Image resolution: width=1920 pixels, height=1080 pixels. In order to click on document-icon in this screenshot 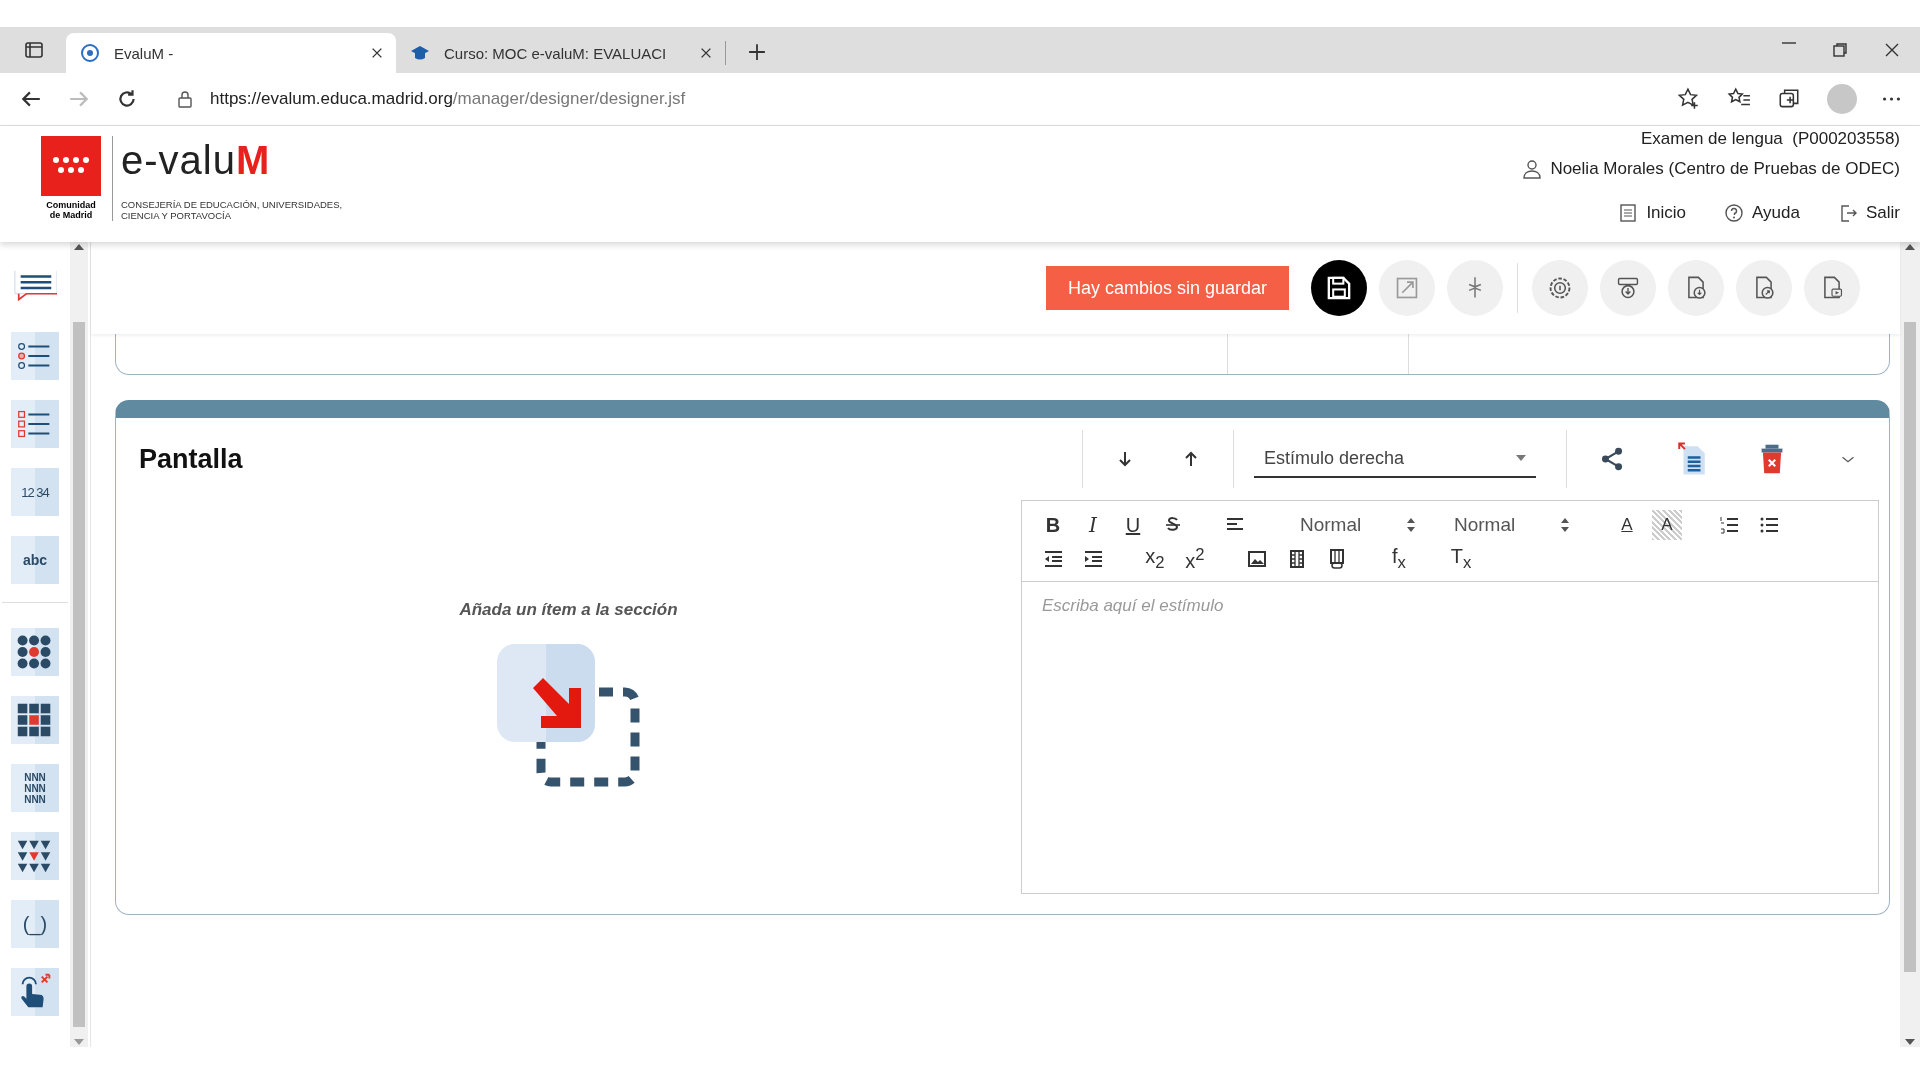, I will do `click(1628, 213)`.